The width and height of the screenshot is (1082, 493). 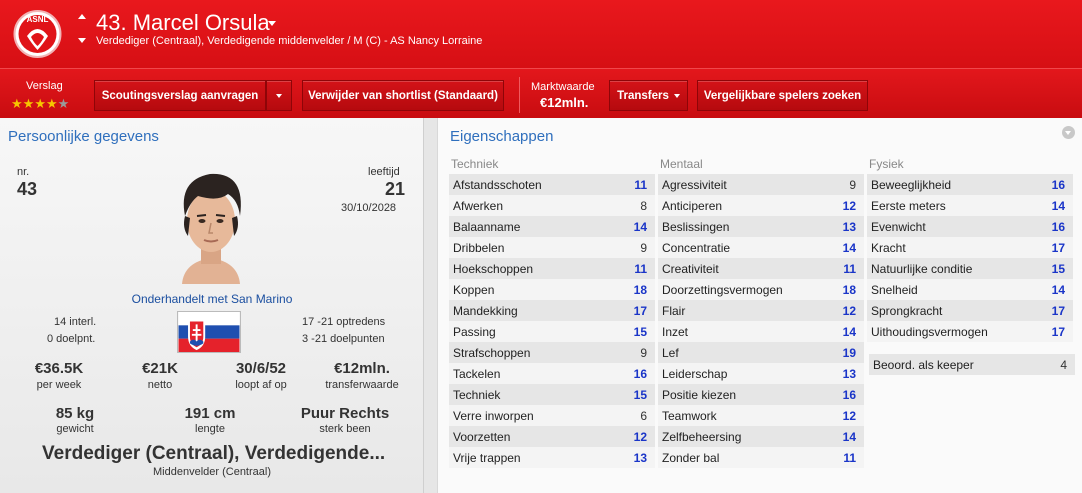 What do you see at coordinates (761, 247) in the screenshot?
I see `attribute-row: Concentratie 14` at bounding box center [761, 247].